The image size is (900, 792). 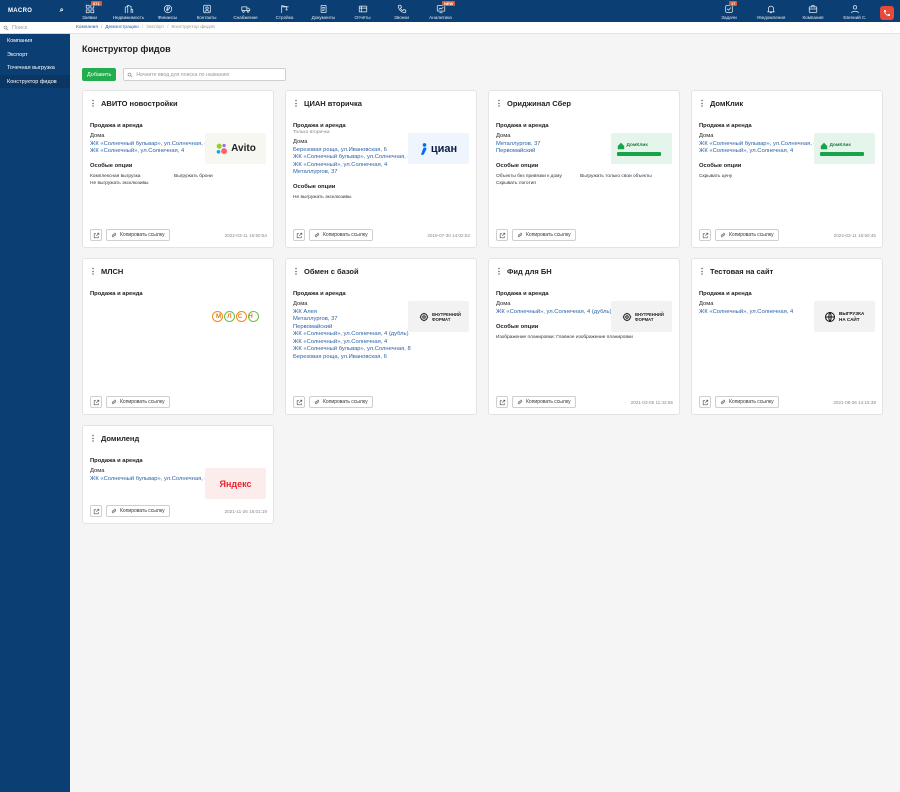 What do you see at coordinates (333, 103) in the screenshot?
I see `card-title: ЦИАН вторичка` at bounding box center [333, 103].